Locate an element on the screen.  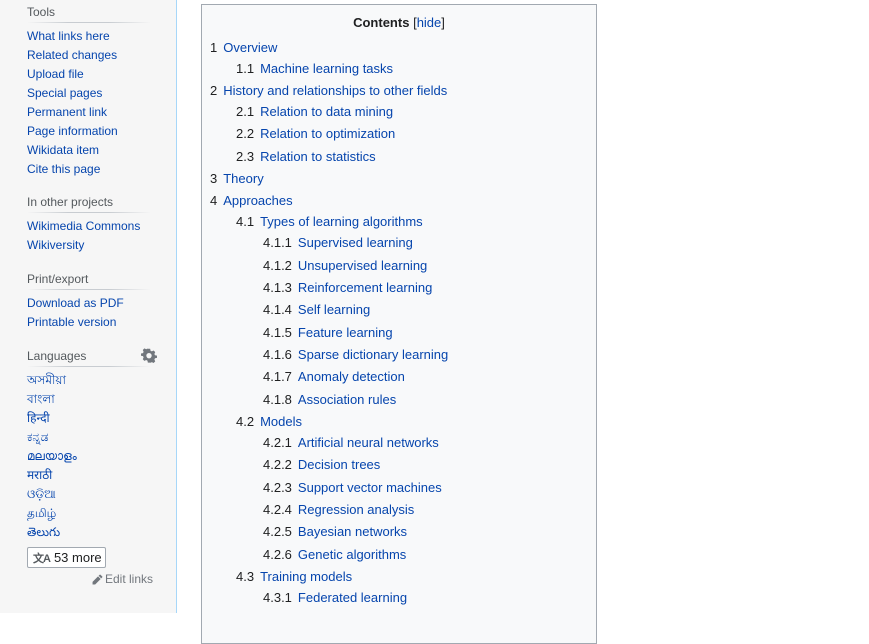
gear-icon is located at coordinates (149, 356).